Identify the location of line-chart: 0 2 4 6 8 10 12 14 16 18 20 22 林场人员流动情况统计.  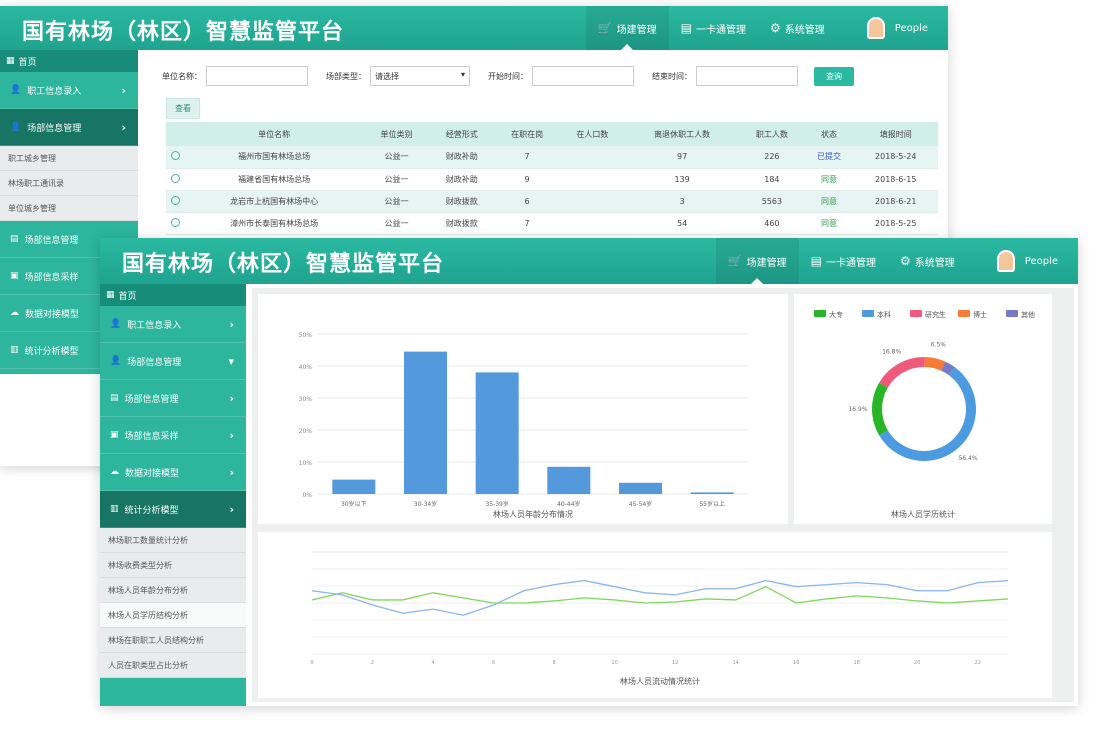
(659, 618).